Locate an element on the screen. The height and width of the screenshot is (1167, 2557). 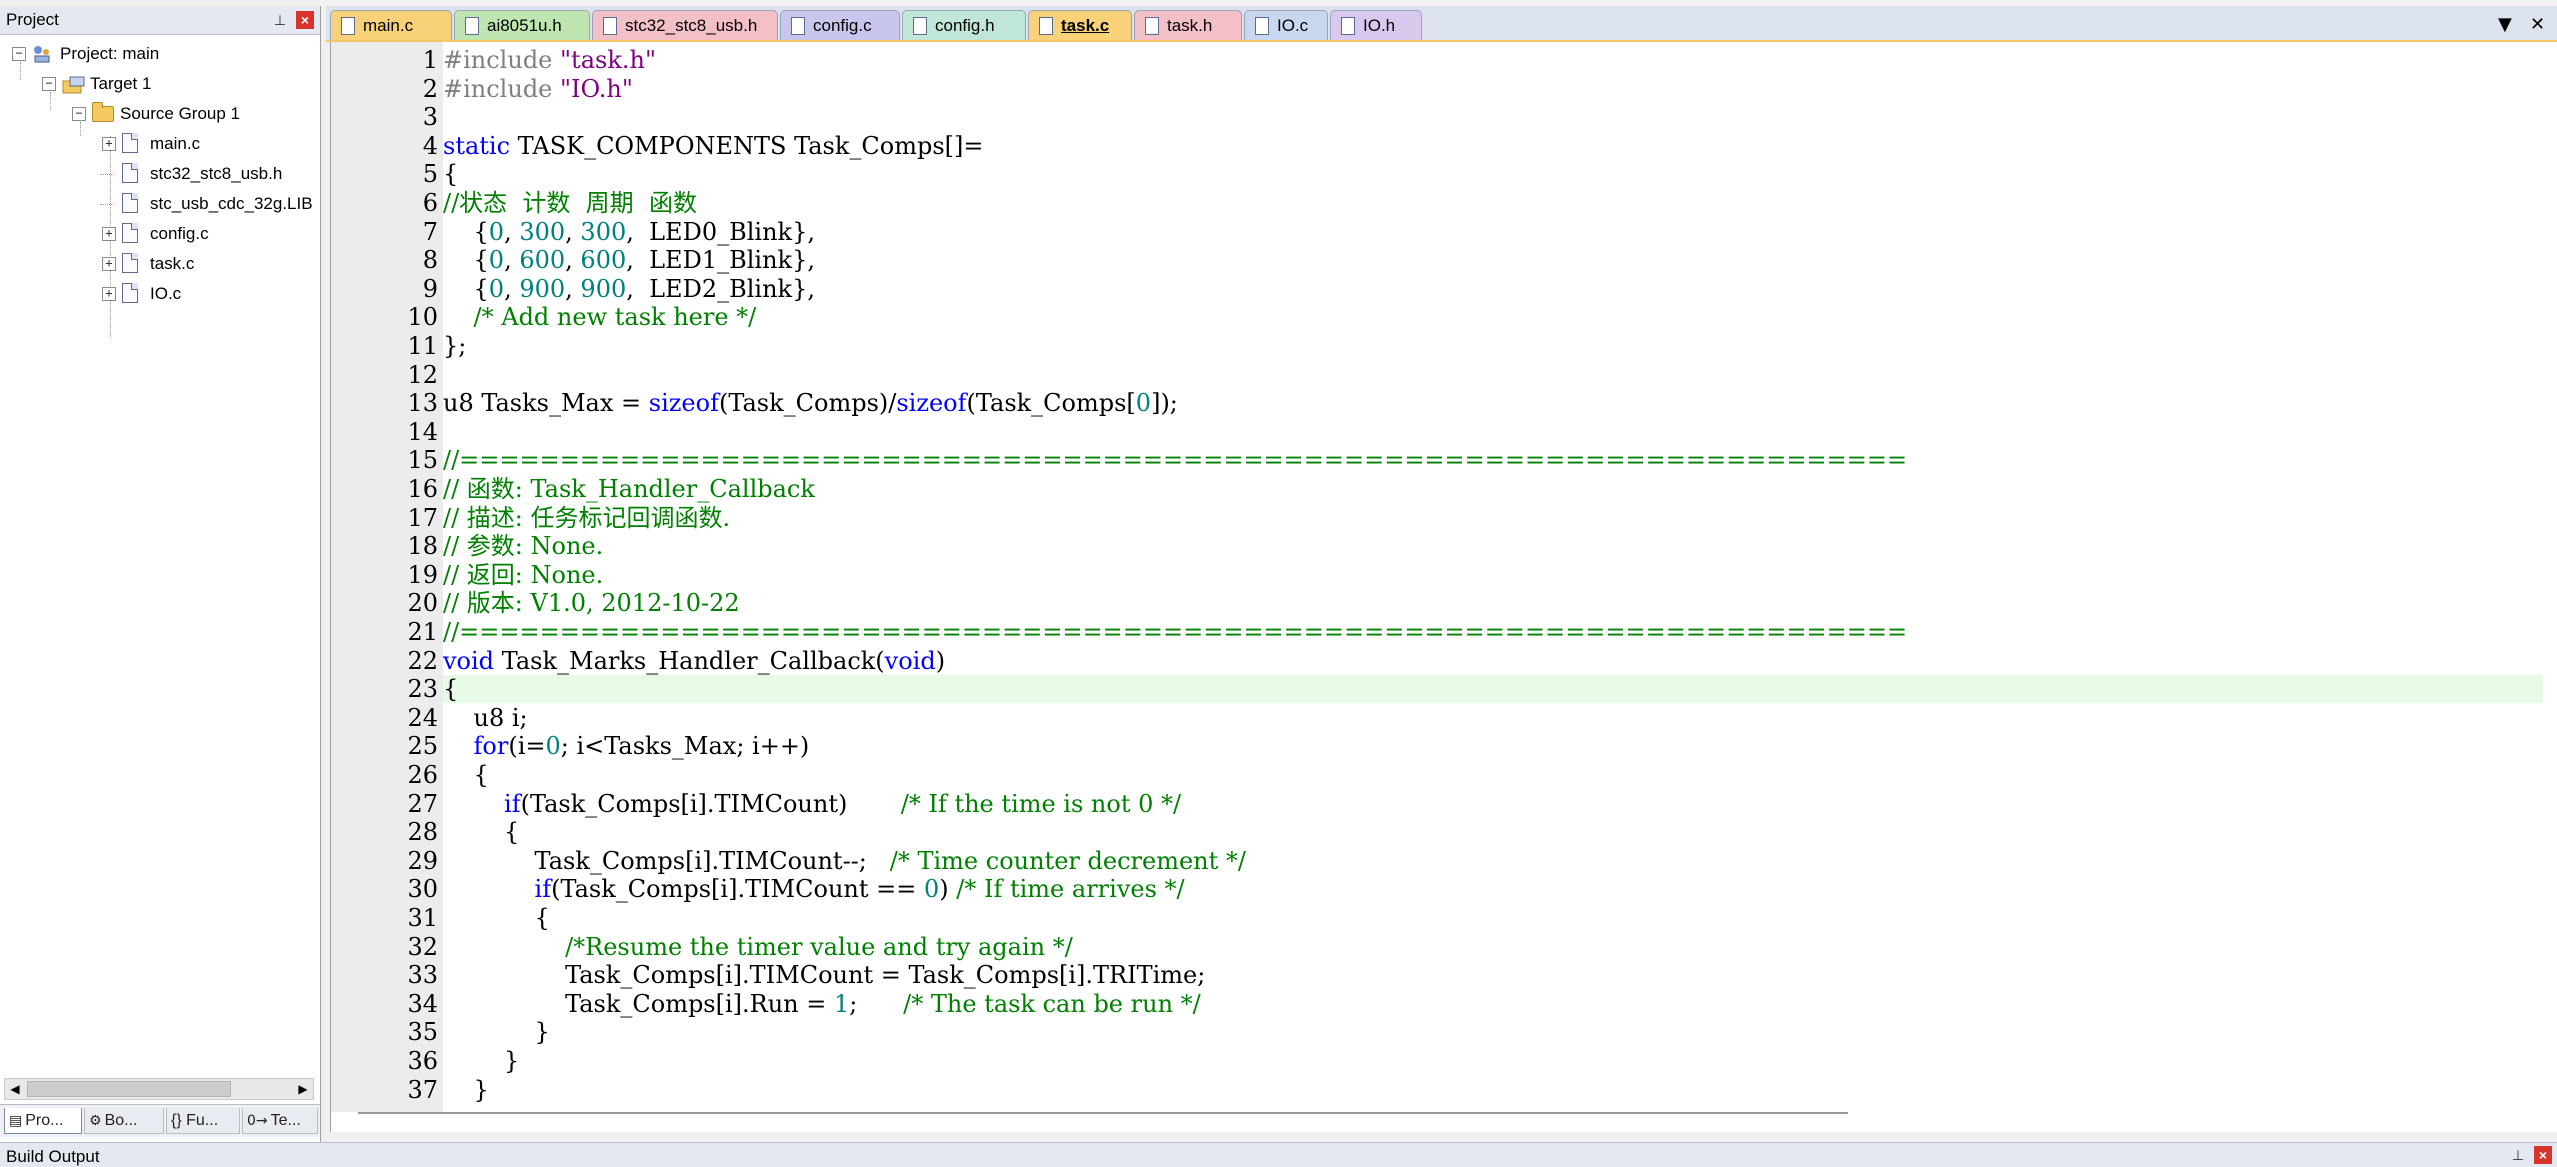
line-source: u8 i; is located at coordinates (485, 718).